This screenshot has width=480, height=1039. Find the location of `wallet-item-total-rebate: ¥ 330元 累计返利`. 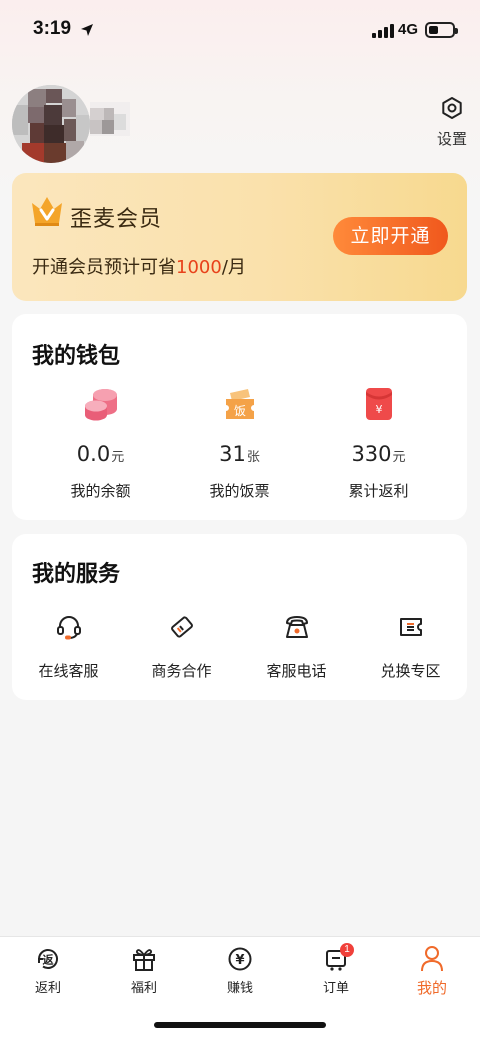

wallet-item-total-rebate: ¥ 330元 累计返利 is located at coordinates (378, 442).